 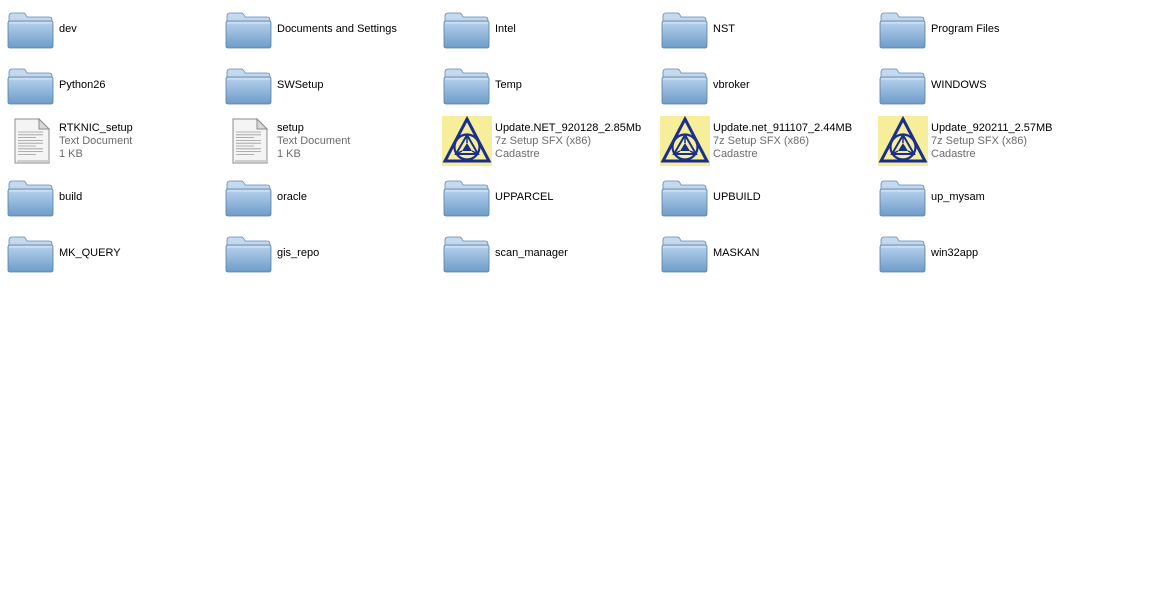 I want to click on item-name: Update_920211_2.57MB, so click(x=992, y=127).